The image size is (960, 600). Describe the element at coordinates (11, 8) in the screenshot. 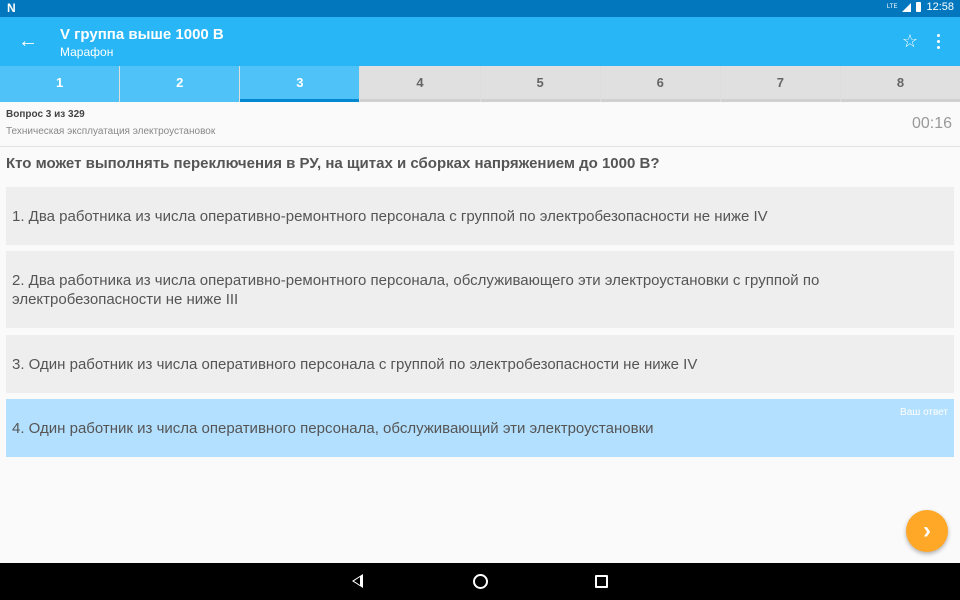

I see `notification-n-icon: N` at that location.